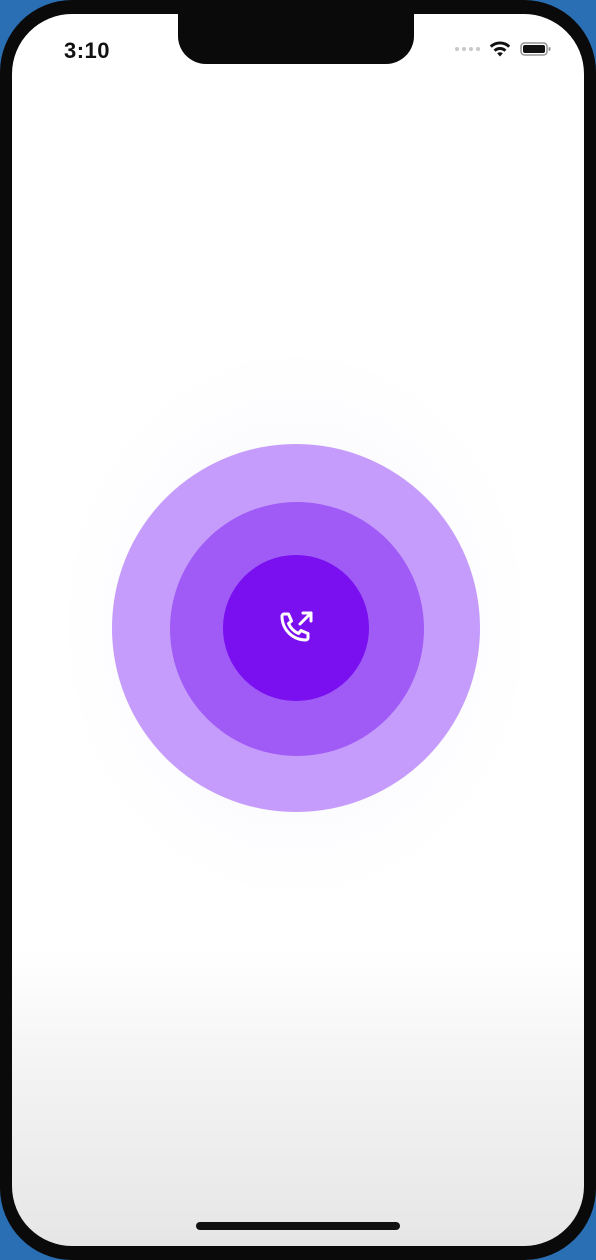 This screenshot has height=1260, width=596. I want to click on call-button, so click(296, 628).